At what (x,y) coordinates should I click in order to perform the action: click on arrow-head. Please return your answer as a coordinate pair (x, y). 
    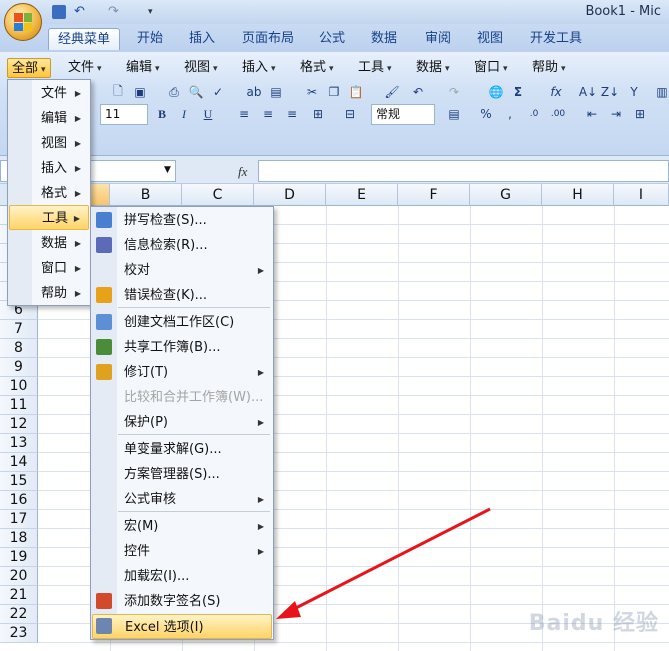
    Looking at the image, I should click on (288, 610).